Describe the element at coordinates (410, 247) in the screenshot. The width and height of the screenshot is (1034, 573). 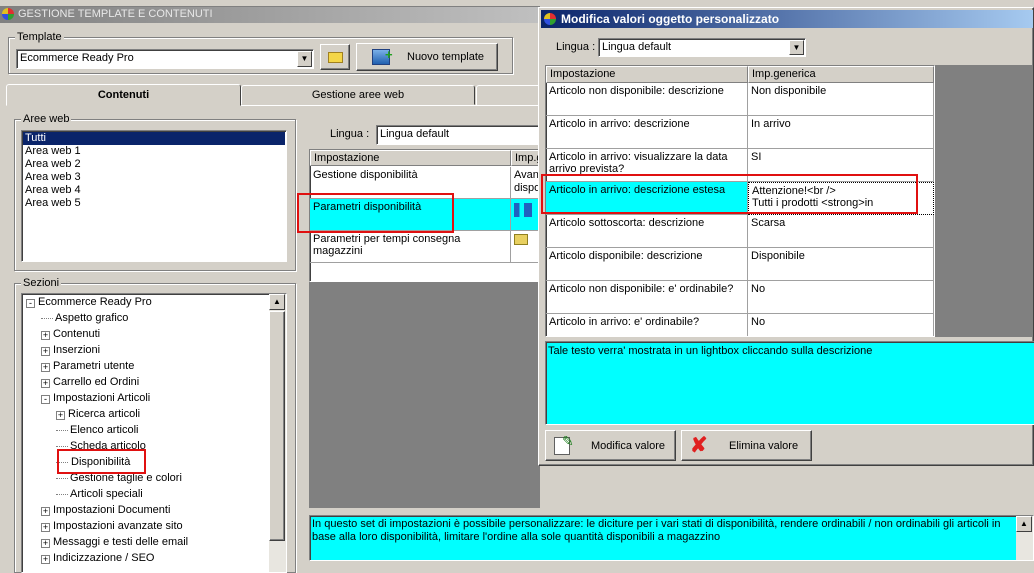
I see `grid-cell-name: Parametri per tempi consegna magazzini` at that location.